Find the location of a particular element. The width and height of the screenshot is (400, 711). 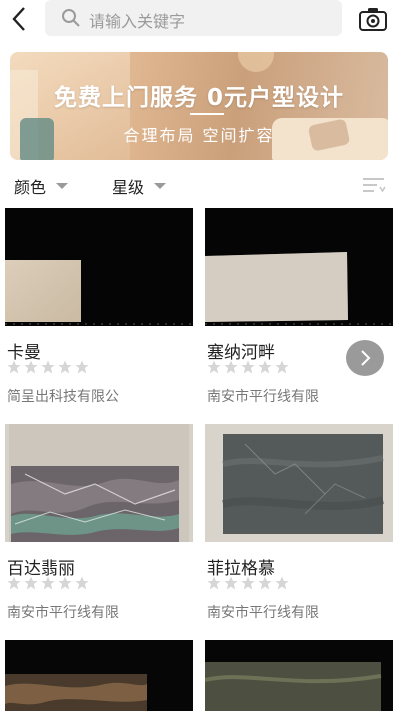

chevron-right-icon is located at coordinates (366, 358).